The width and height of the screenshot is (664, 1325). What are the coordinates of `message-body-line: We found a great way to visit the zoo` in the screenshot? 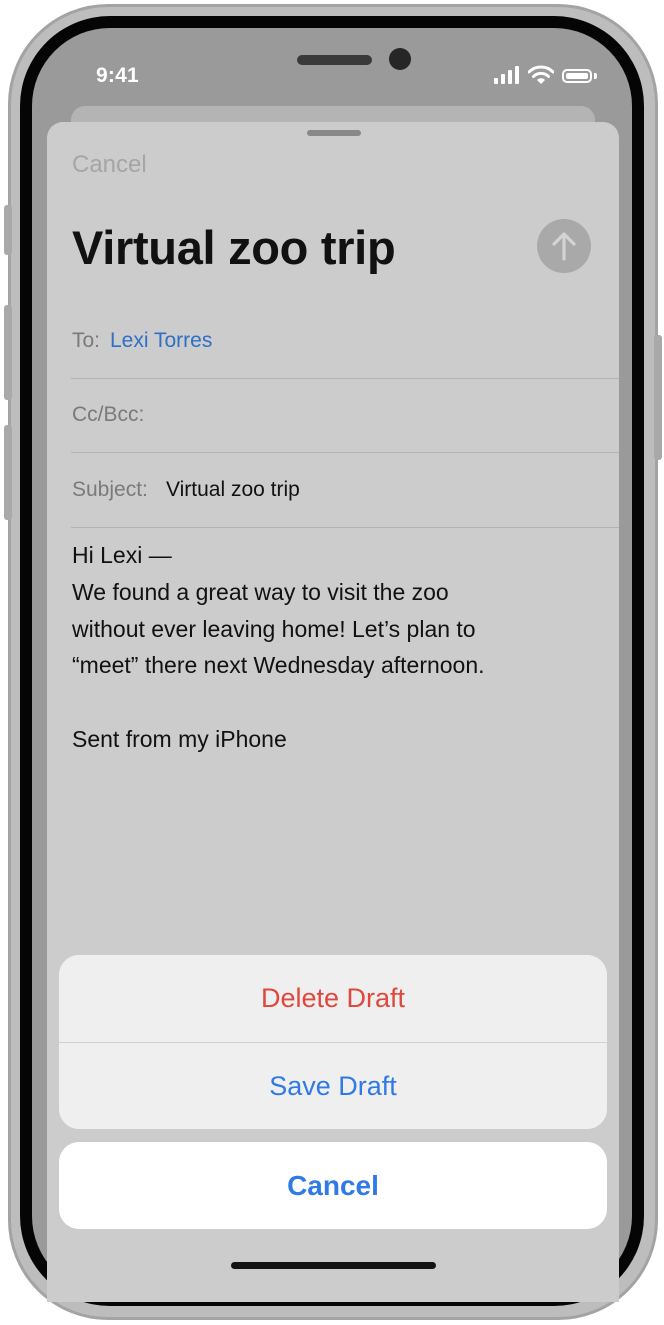 It's located at (260, 592).